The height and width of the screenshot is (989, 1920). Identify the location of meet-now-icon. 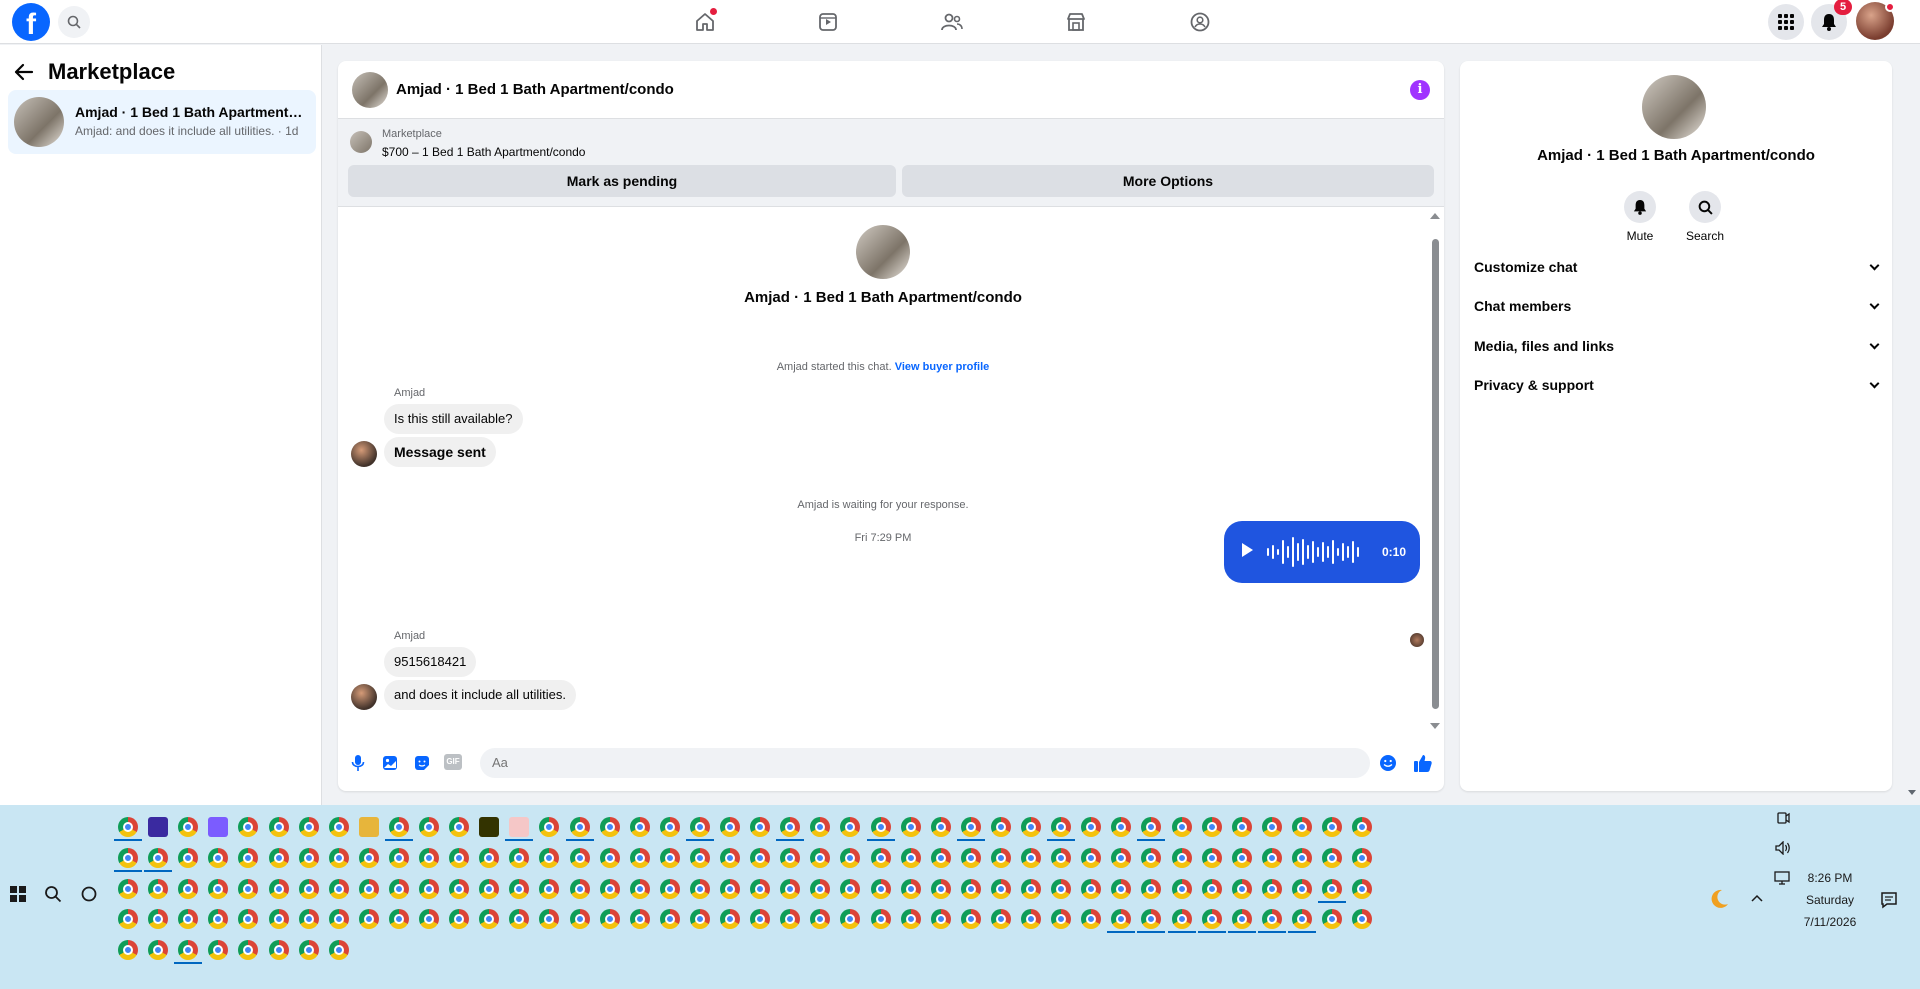
(1783, 818).